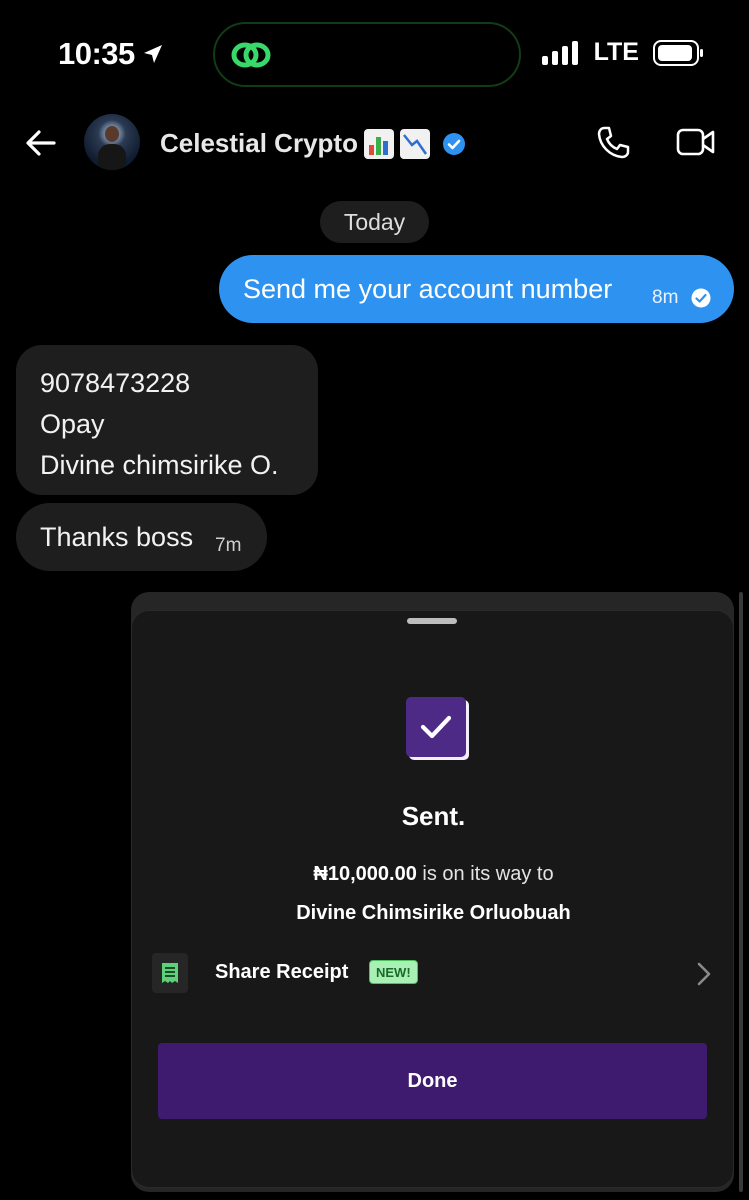 The image size is (749, 1200). I want to click on bar-chart-emoji, so click(378, 143).